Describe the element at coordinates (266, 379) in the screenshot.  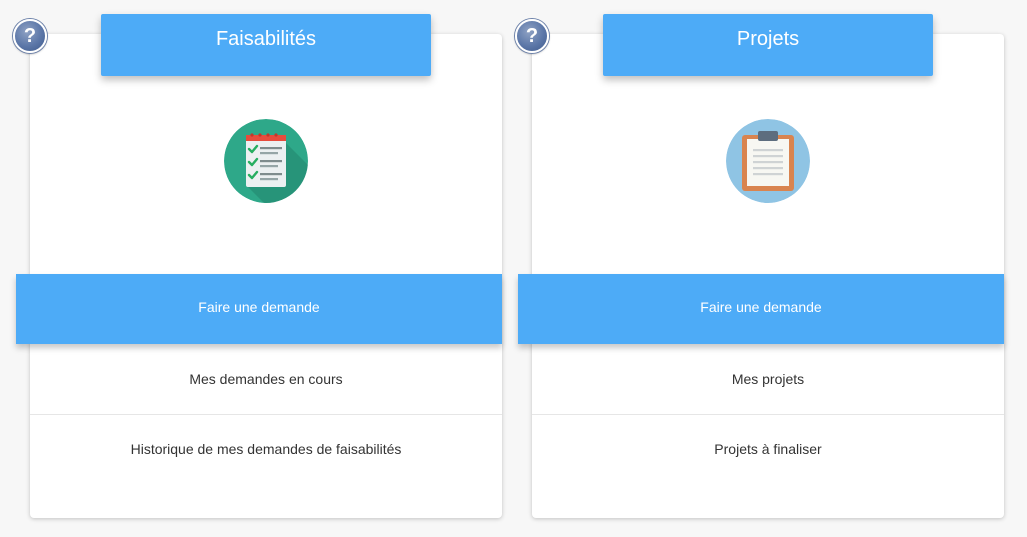
I see `mes-demandes-en-cours-link: Mes demandes en cours` at that location.